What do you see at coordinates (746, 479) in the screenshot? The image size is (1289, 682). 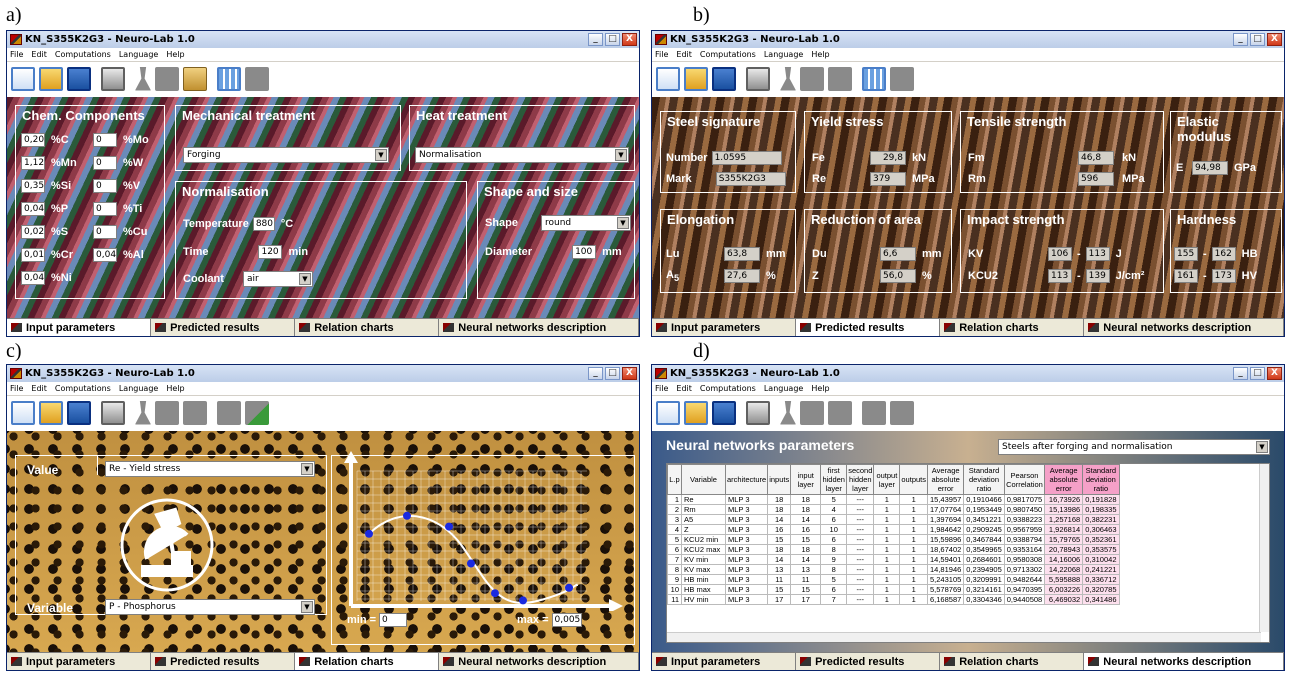 I see `column-header: architecture` at bounding box center [746, 479].